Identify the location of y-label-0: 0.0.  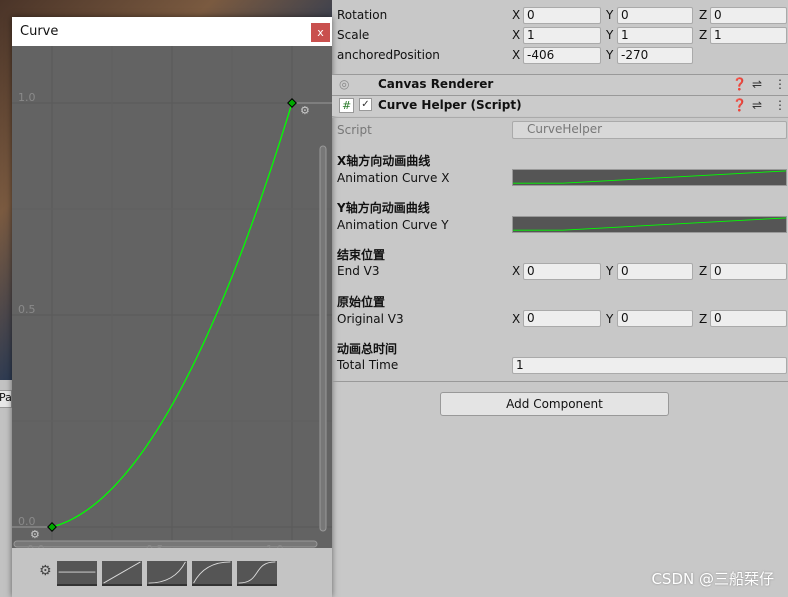
(27, 521).